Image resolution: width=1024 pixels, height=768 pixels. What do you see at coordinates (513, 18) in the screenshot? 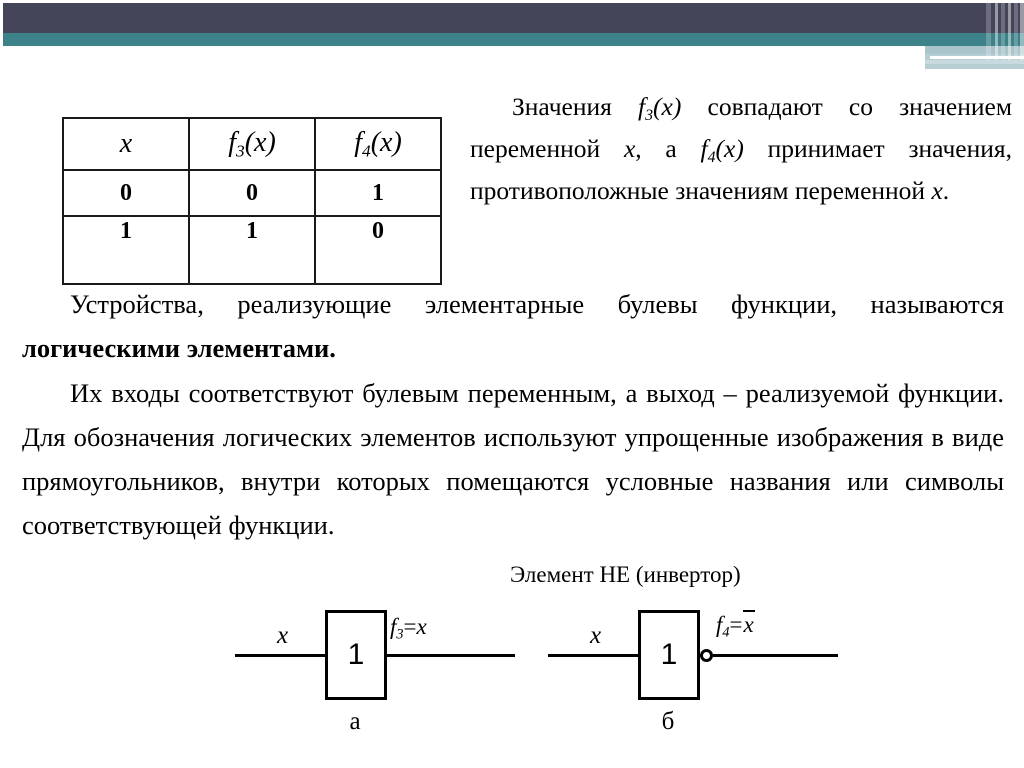
I see `header-navy-bar` at bounding box center [513, 18].